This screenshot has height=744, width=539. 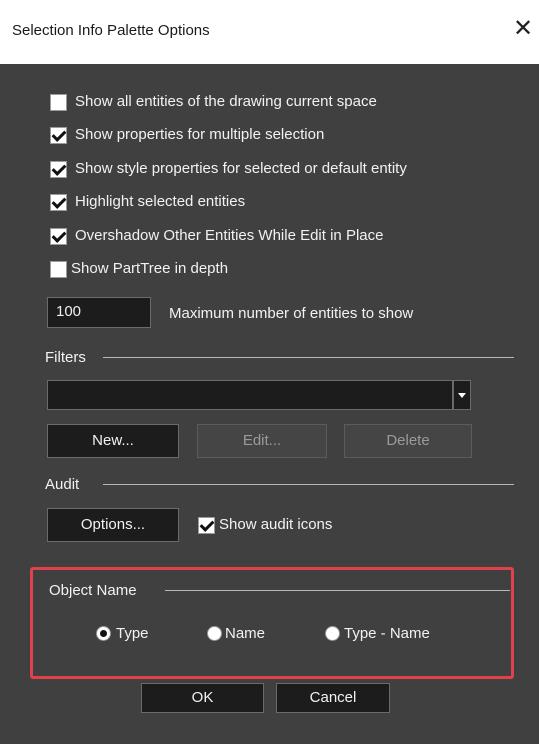 I want to click on ok-button: OK, so click(x=202, y=698).